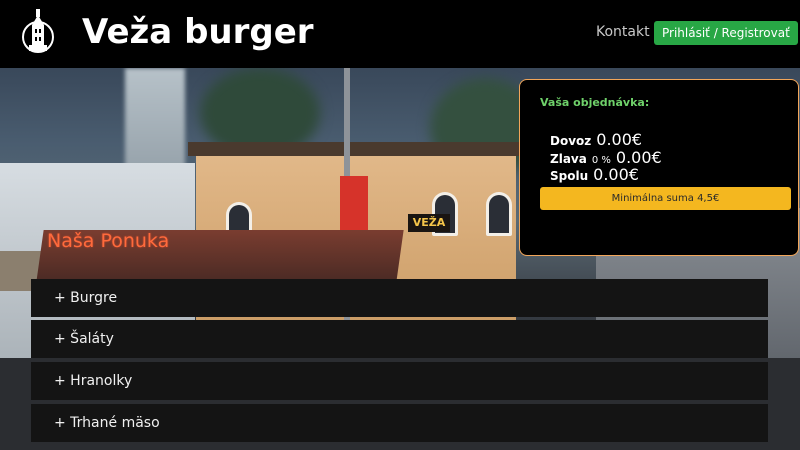 The height and width of the screenshot is (450, 800). Describe the element at coordinates (399, 381) in the screenshot. I see `menu-item-hranolky: + Hranolky` at that location.